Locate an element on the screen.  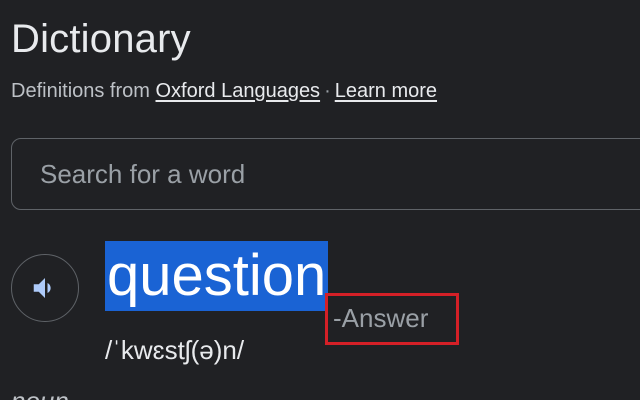
headword-highlight: question is located at coordinates (217, 276).